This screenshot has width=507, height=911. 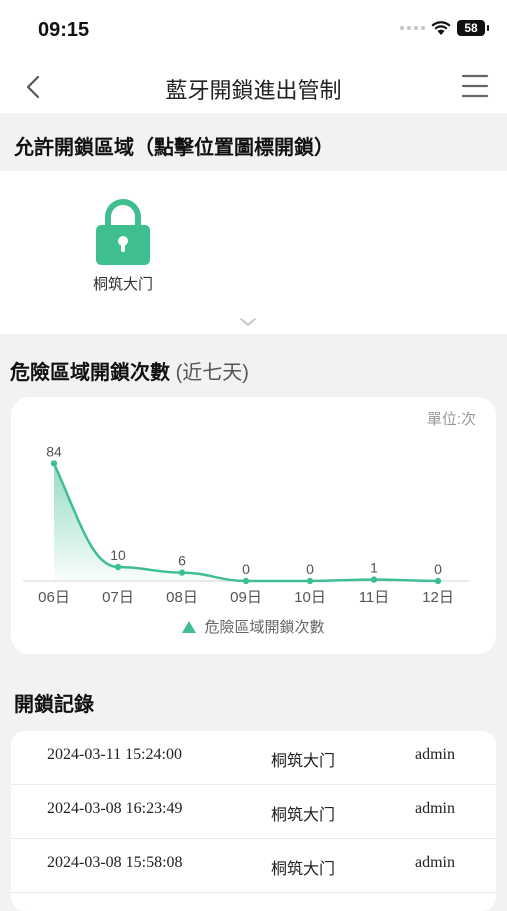 What do you see at coordinates (114, 754) in the screenshot?
I see `record-time: 2024-03-11 15:24:00` at bounding box center [114, 754].